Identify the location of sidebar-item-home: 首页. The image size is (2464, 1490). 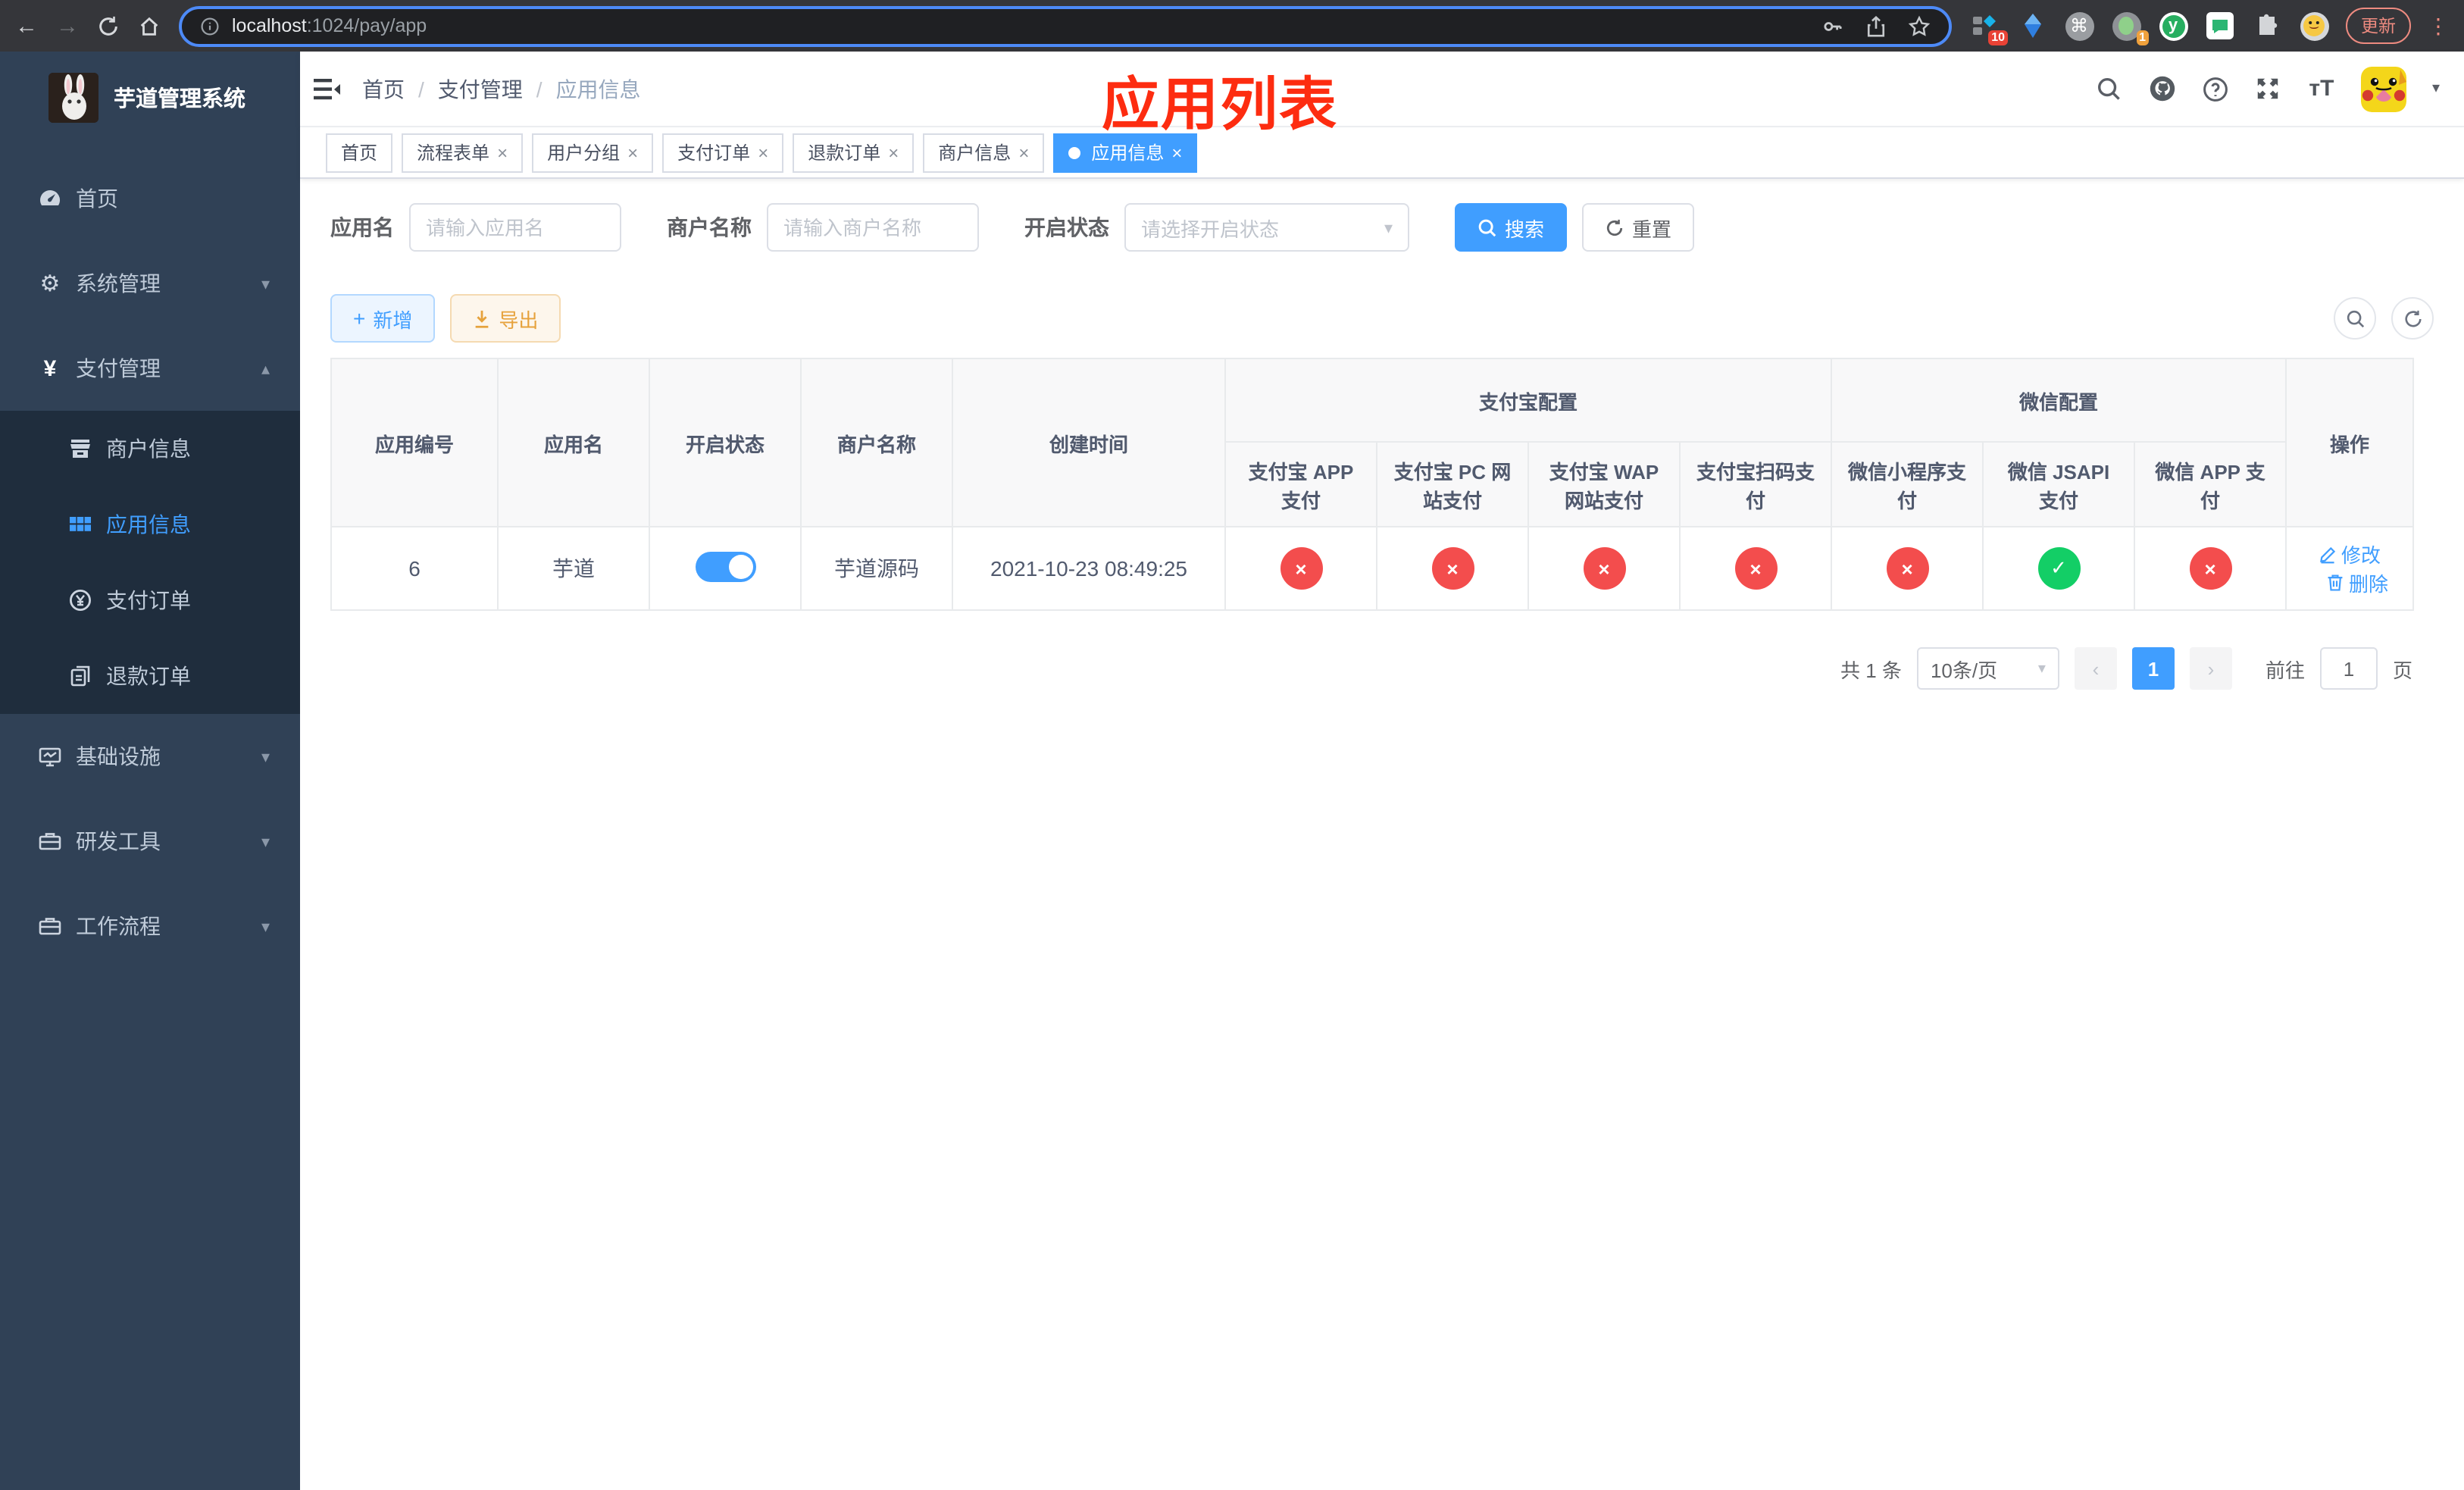
(150, 199).